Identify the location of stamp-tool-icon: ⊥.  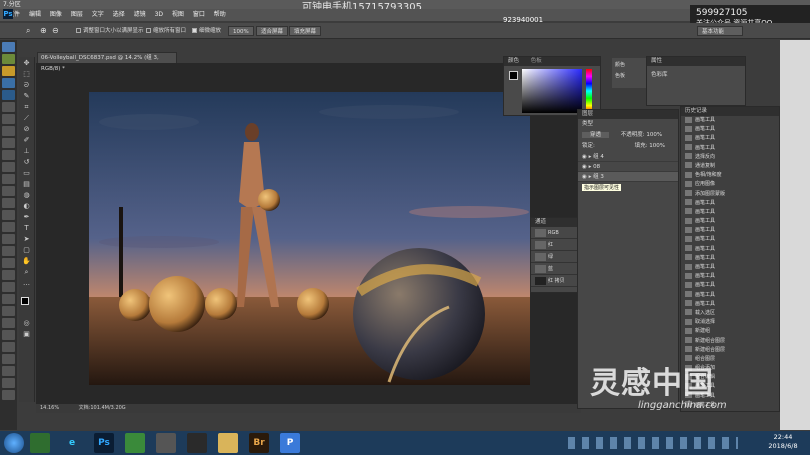
(27, 151).